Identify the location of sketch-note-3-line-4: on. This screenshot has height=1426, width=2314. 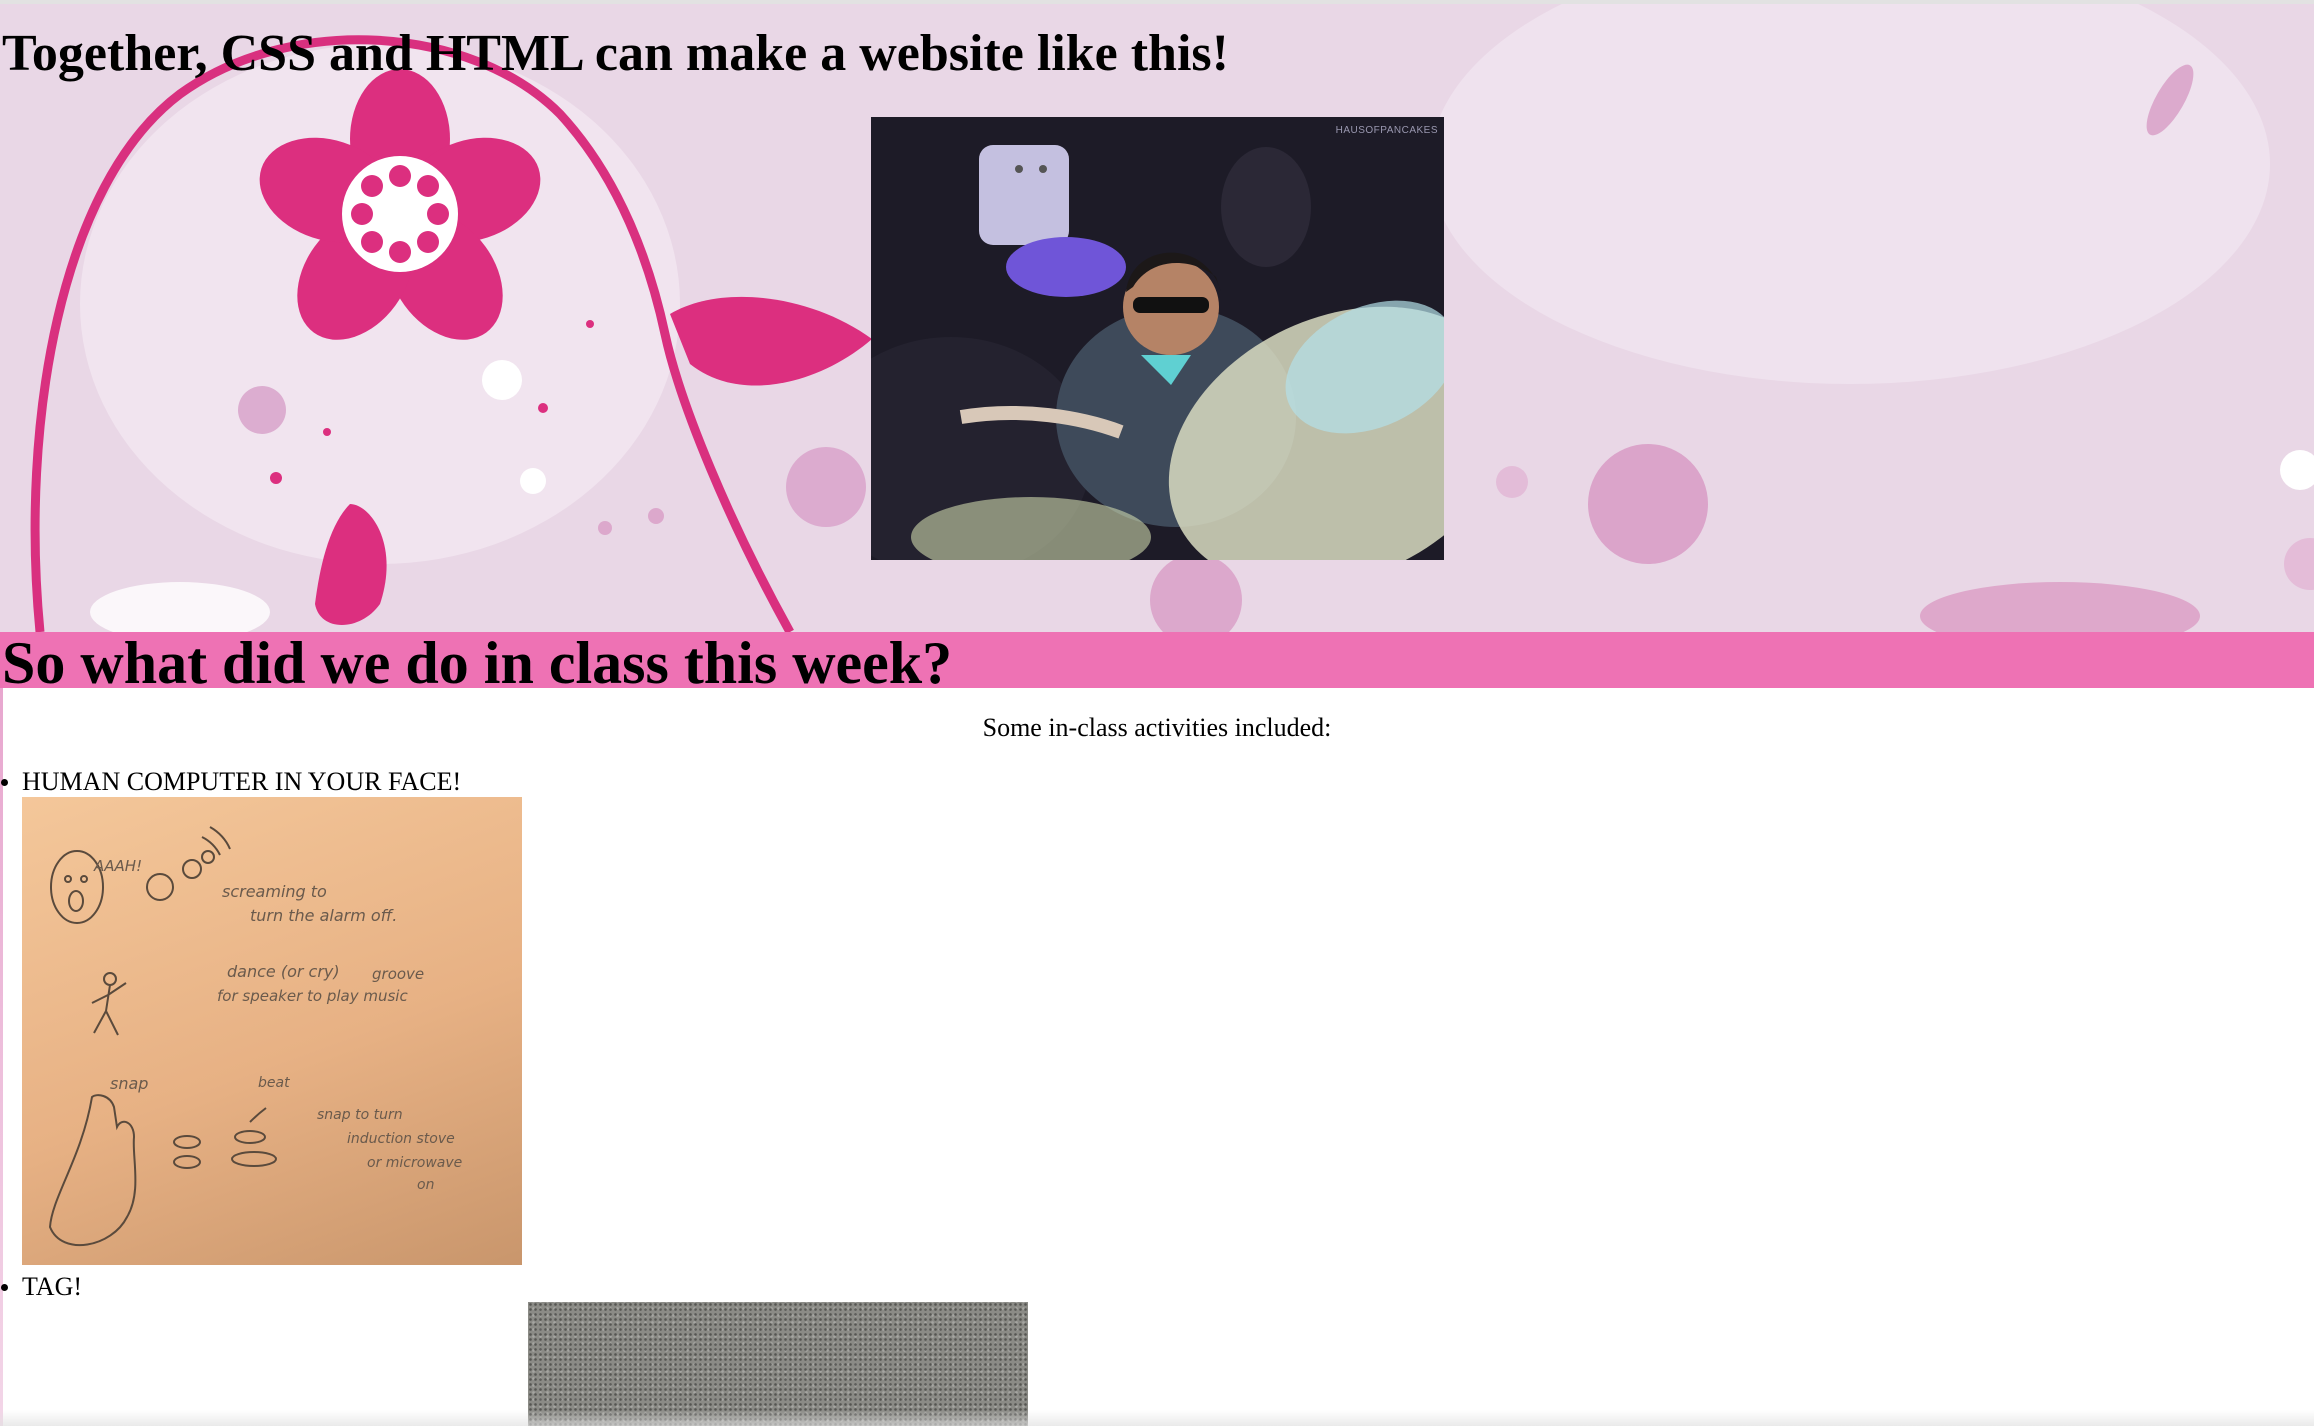
(425, 1185).